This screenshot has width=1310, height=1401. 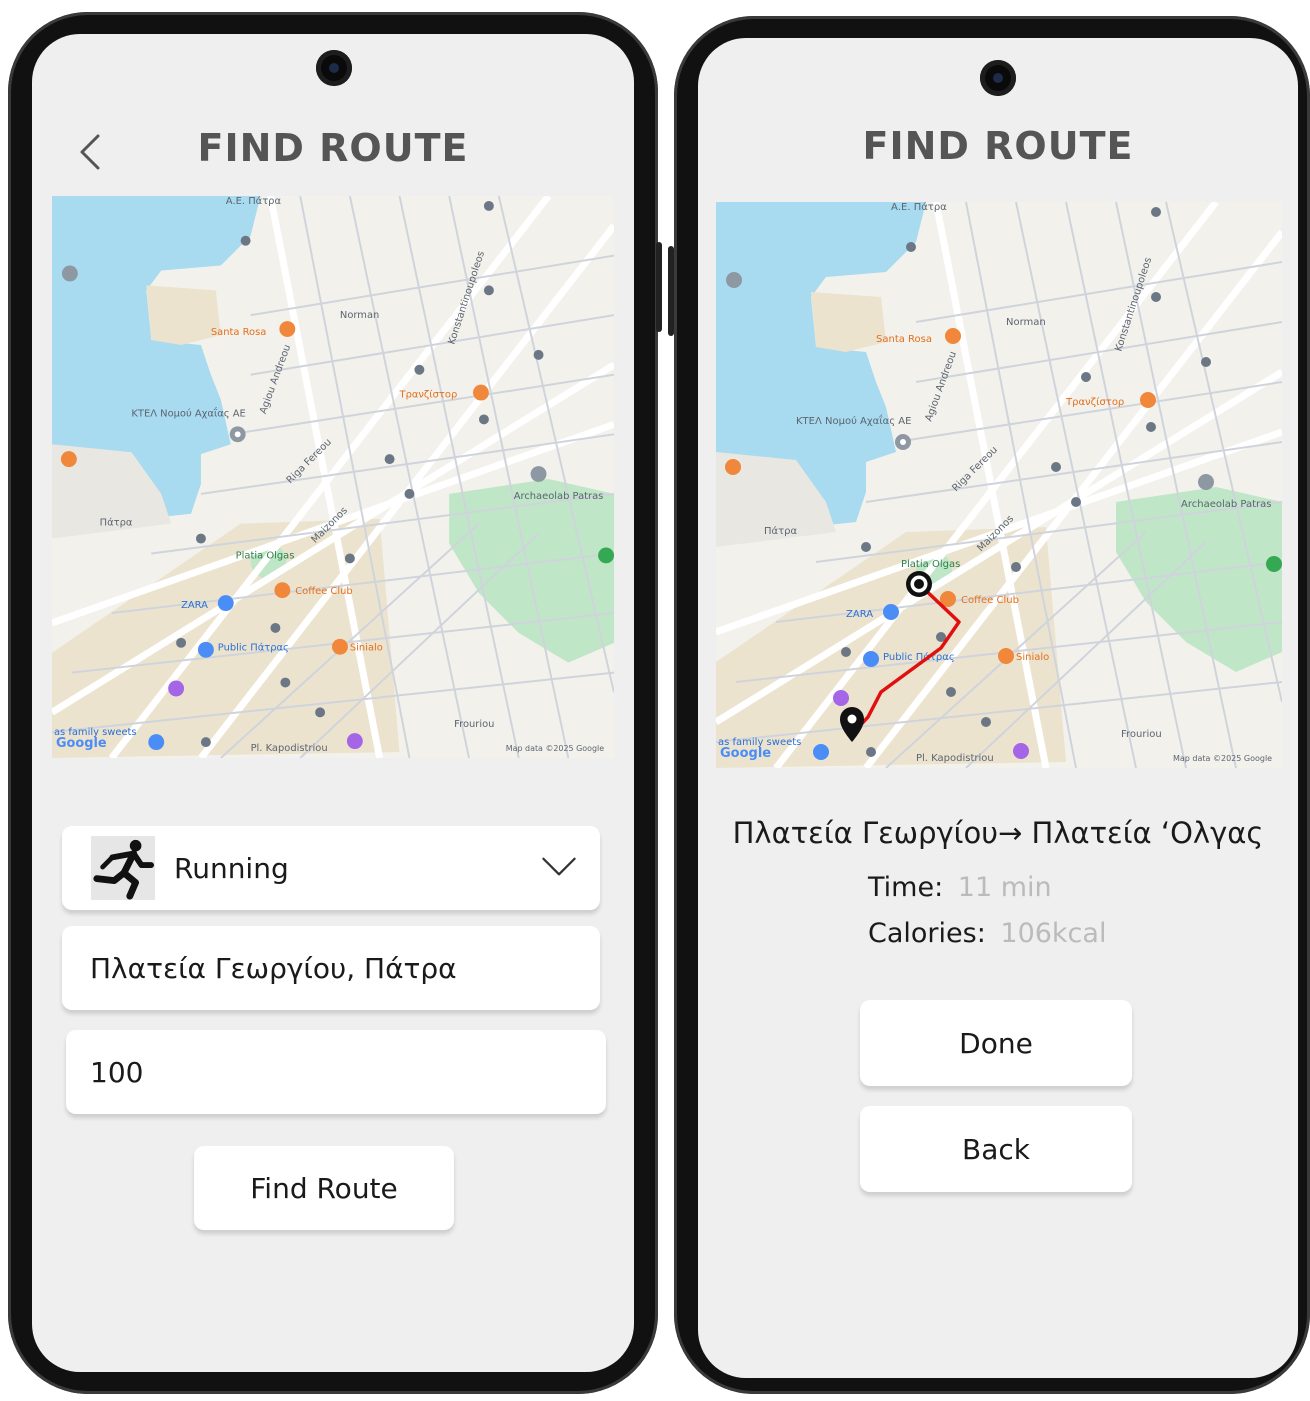 What do you see at coordinates (987, 933) in the screenshot?
I see `calories-row: Calories: 106kcal` at bounding box center [987, 933].